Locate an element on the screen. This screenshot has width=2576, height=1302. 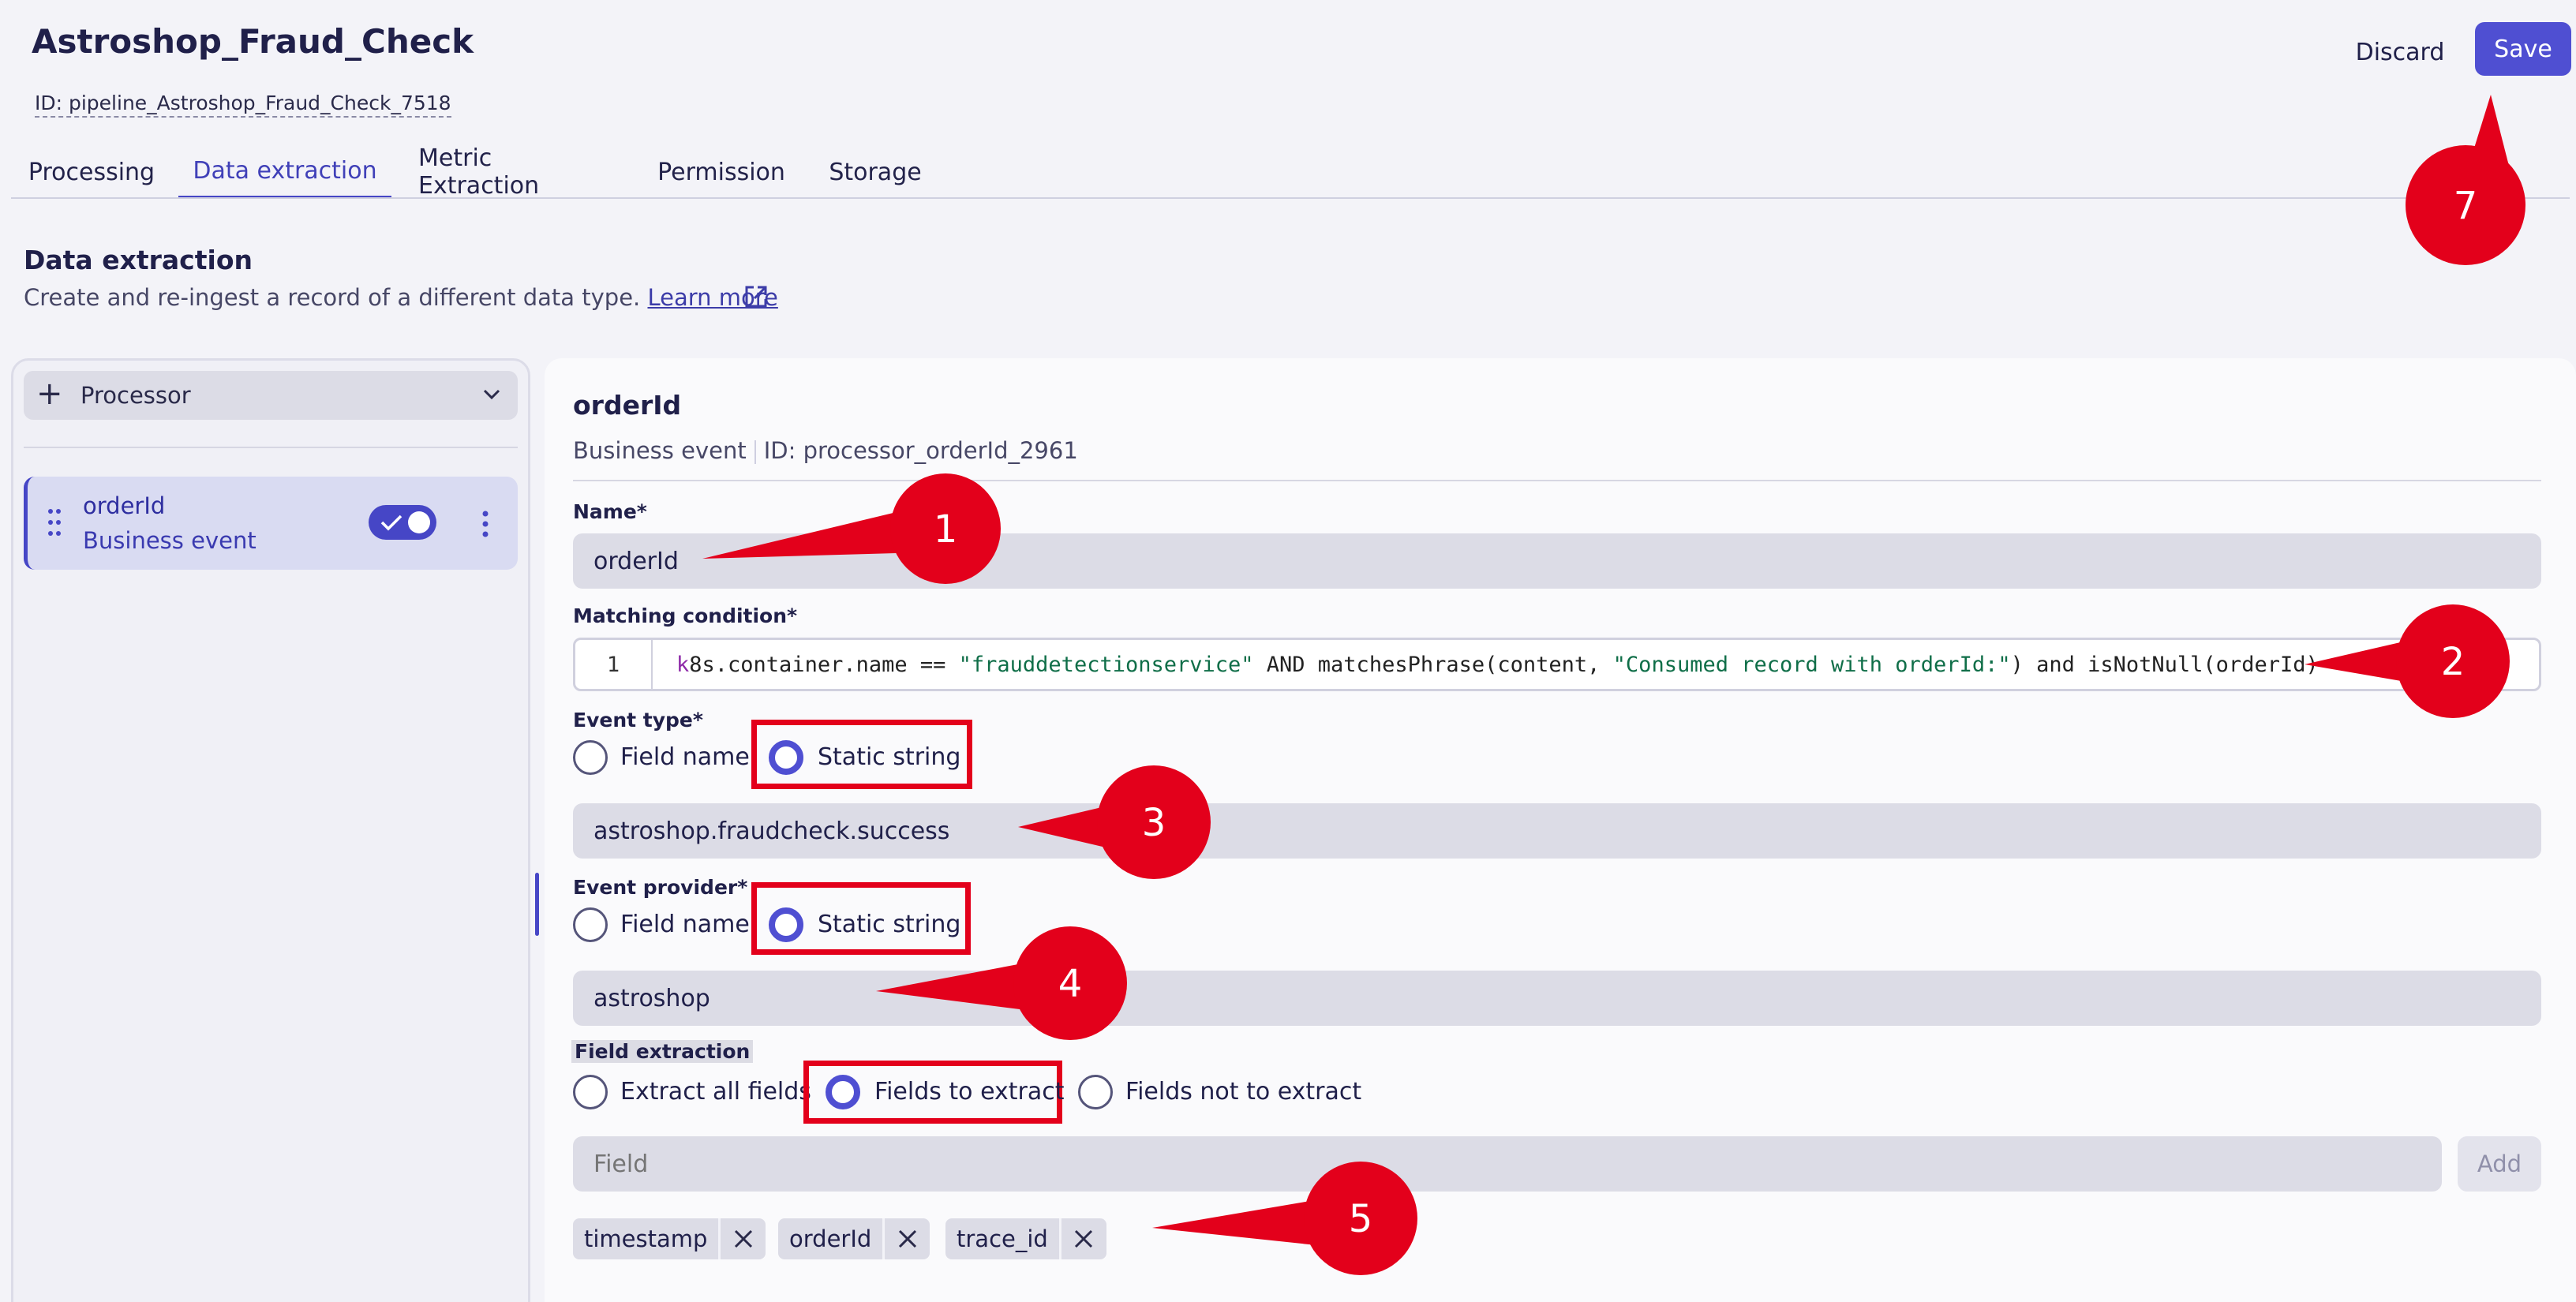
event-provider-static-string-radio is located at coordinates (786, 924).